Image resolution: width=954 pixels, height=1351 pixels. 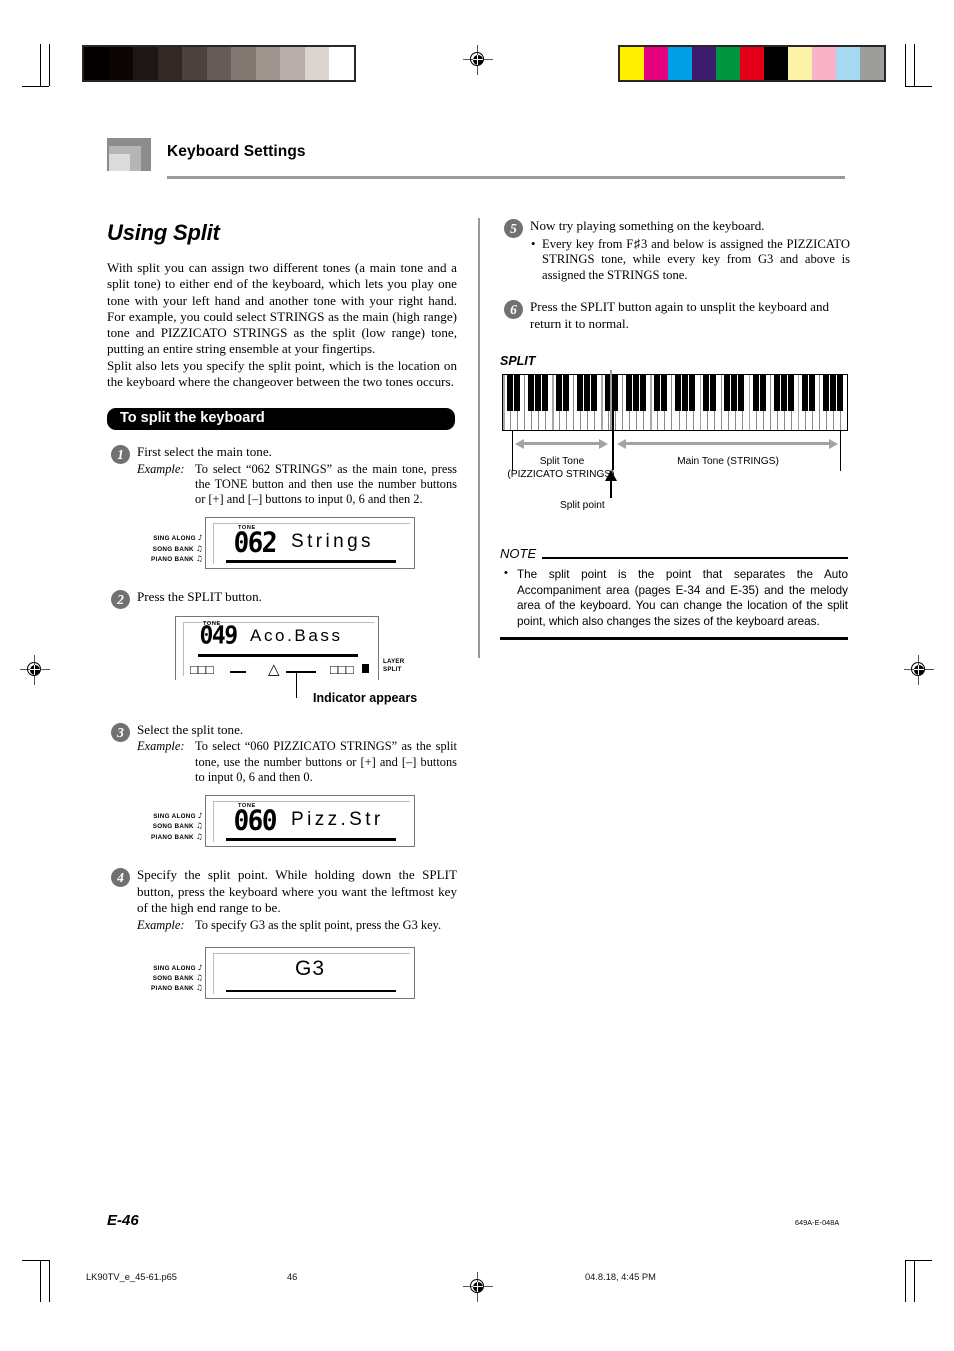 I want to click on step-1-number: 1, so click(x=120, y=455).